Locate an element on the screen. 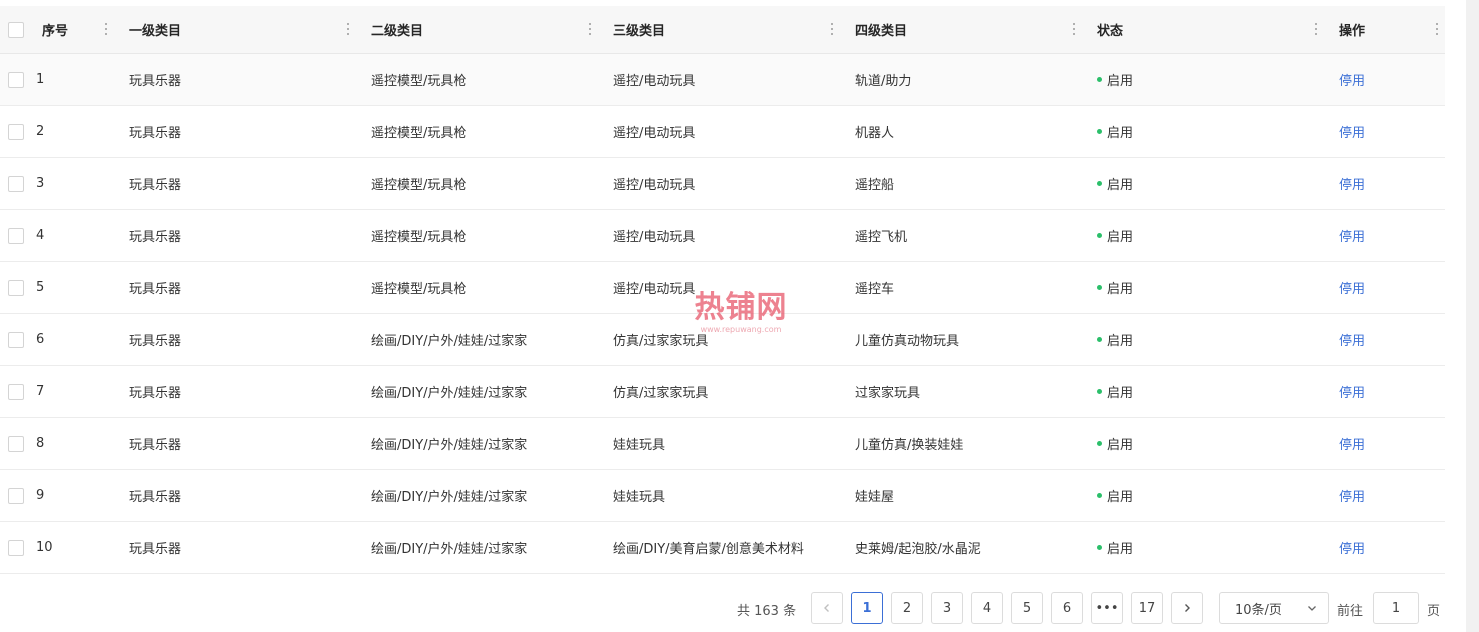 Image resolution: width=1479 pixels, height=632 pixels. page-button: 3 is located at coordinates (947, 608).